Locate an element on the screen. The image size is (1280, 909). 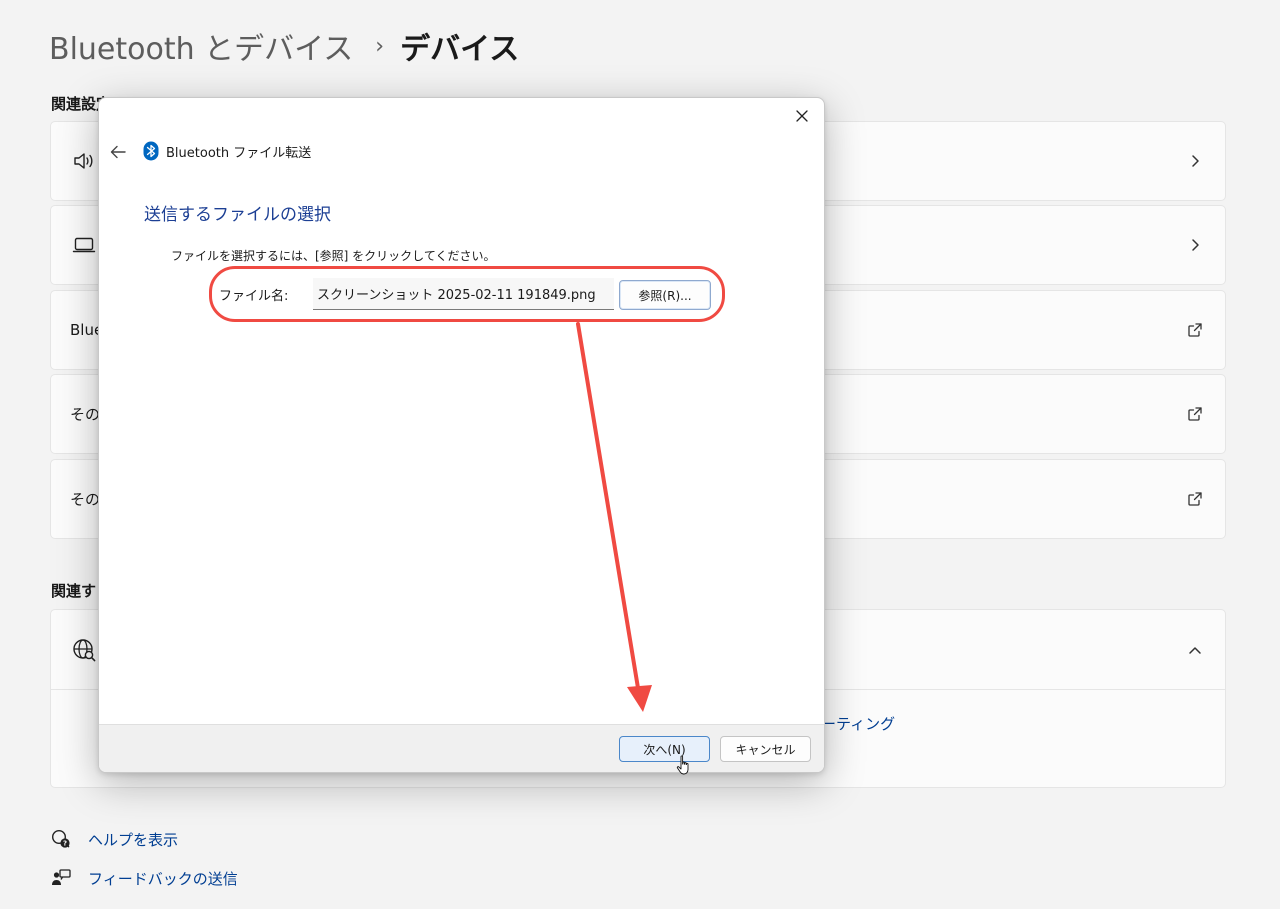
breadcrumb-parent: Bluetooth とデバイス is located at coordinates (201, 46).